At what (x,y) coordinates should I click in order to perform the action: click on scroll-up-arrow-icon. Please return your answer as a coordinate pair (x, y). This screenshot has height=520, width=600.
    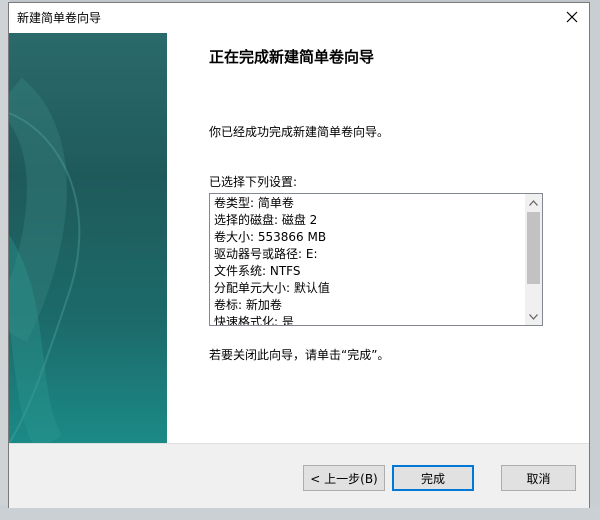
    Looking at the image, I should click on (533, 202).